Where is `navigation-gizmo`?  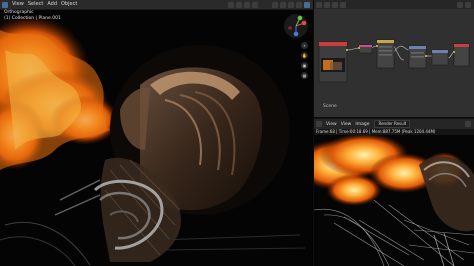 navigation-gizmo is located at coordinates (296, 26).